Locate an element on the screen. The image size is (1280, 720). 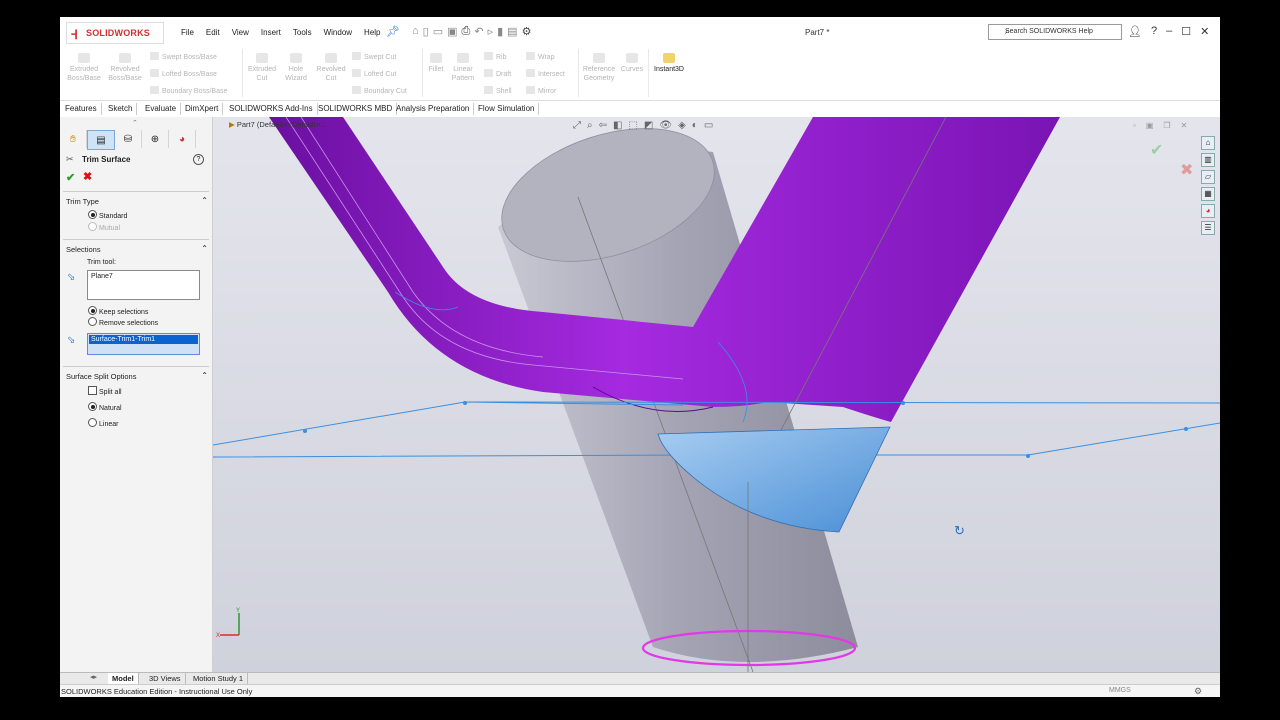
view-palette-icon: ▦ is located at coordinates (1208, 194).